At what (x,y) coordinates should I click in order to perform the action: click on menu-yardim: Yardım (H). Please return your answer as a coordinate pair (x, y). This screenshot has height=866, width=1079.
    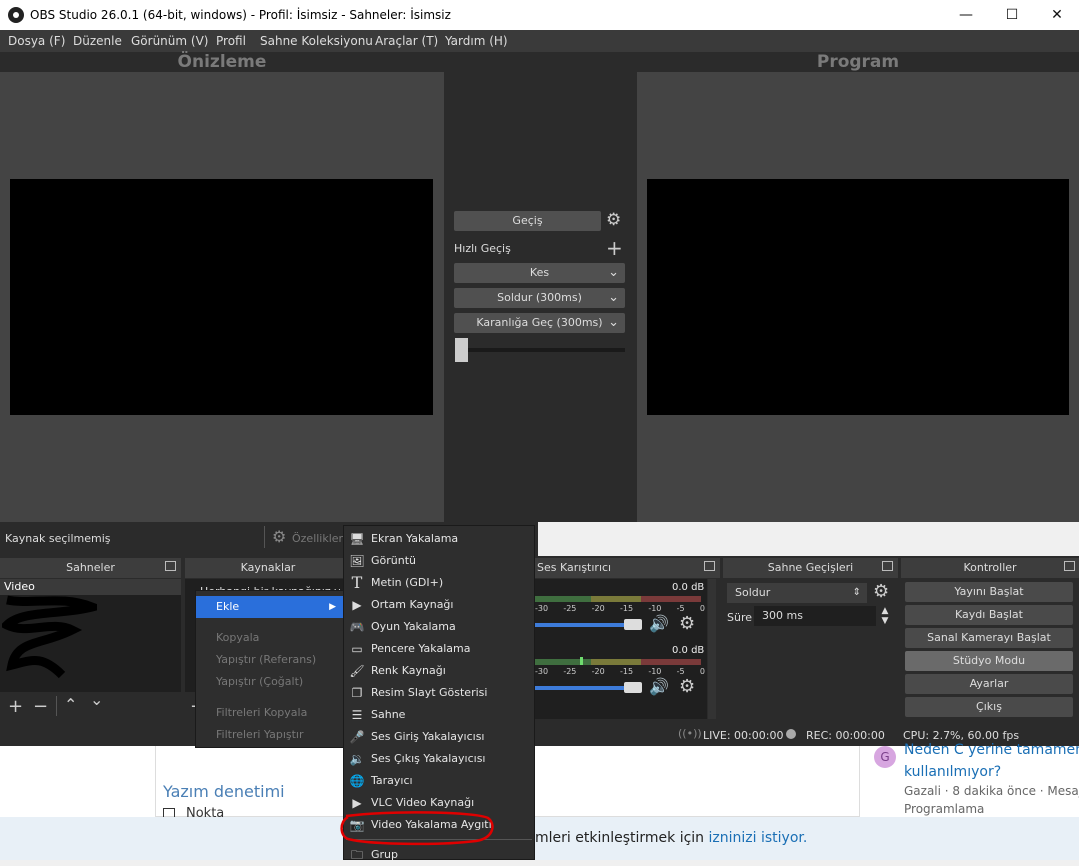
    Looking at the image, I should click on (476, 41).